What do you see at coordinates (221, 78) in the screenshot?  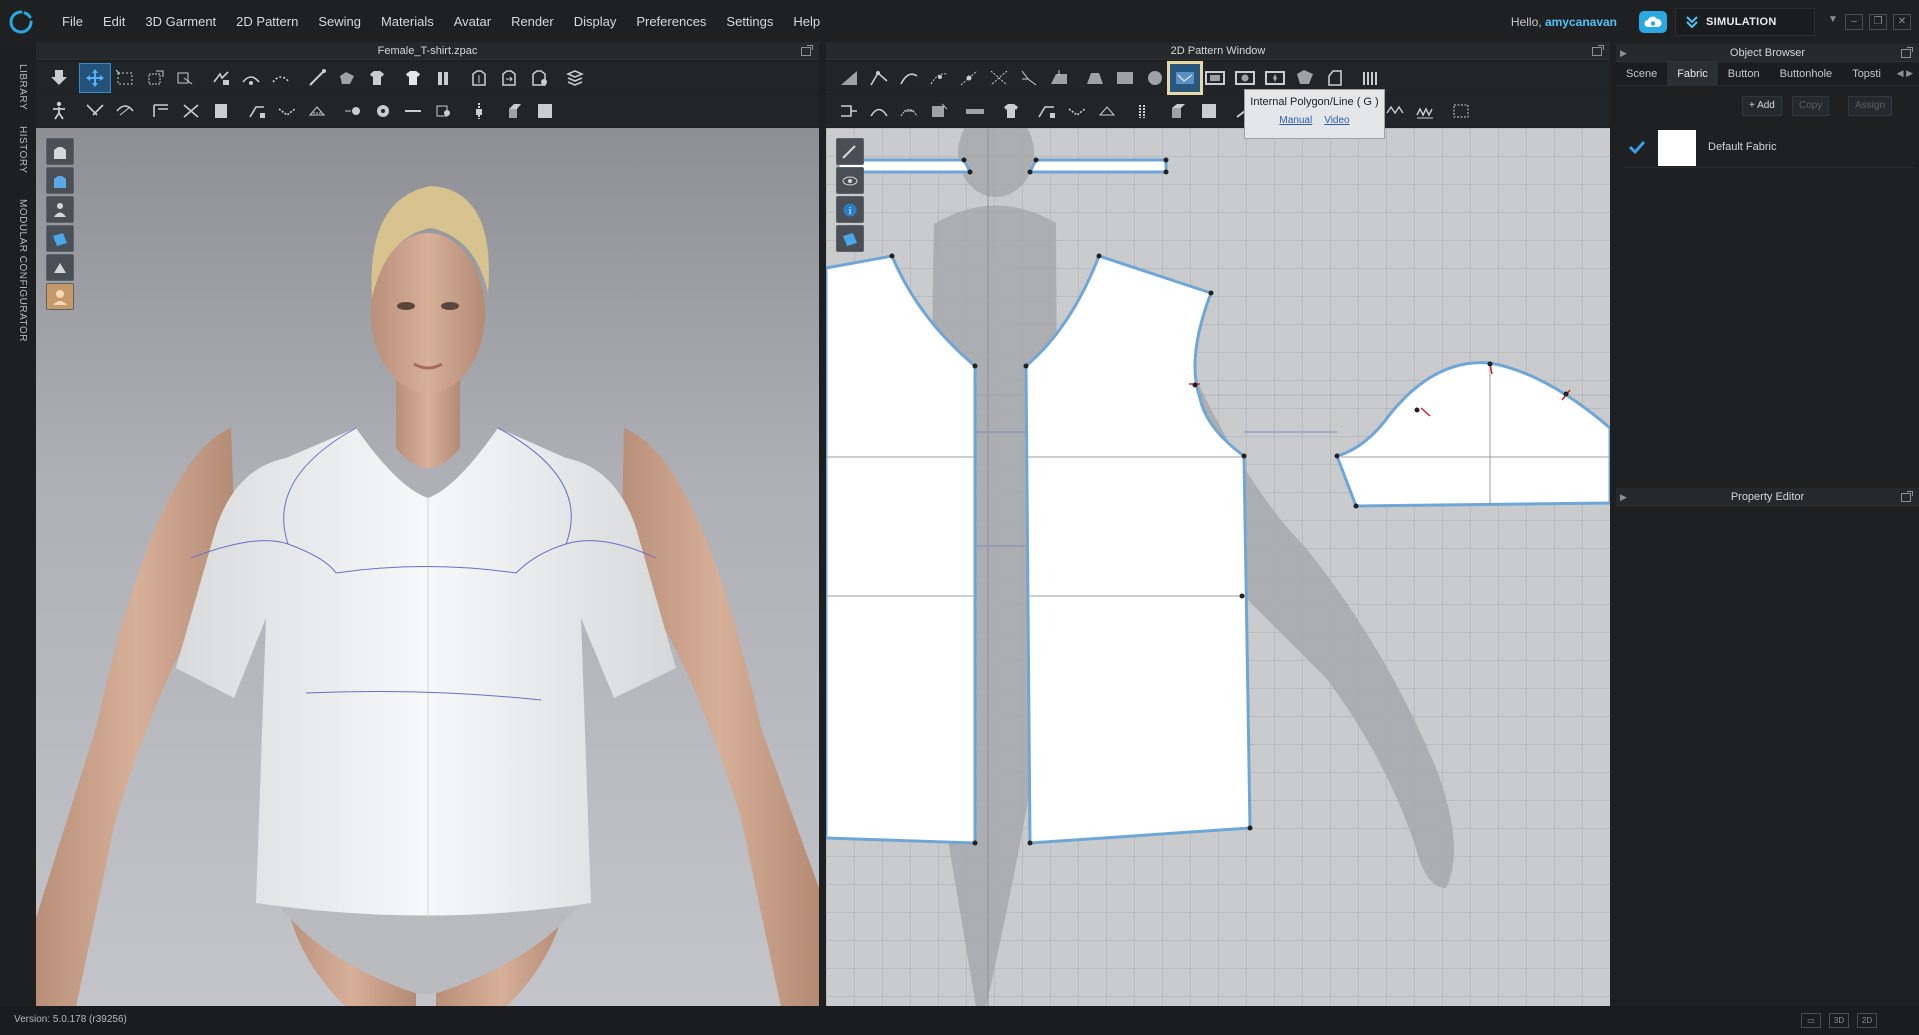 I see `tack-icon` at bounding box center [221, 78].